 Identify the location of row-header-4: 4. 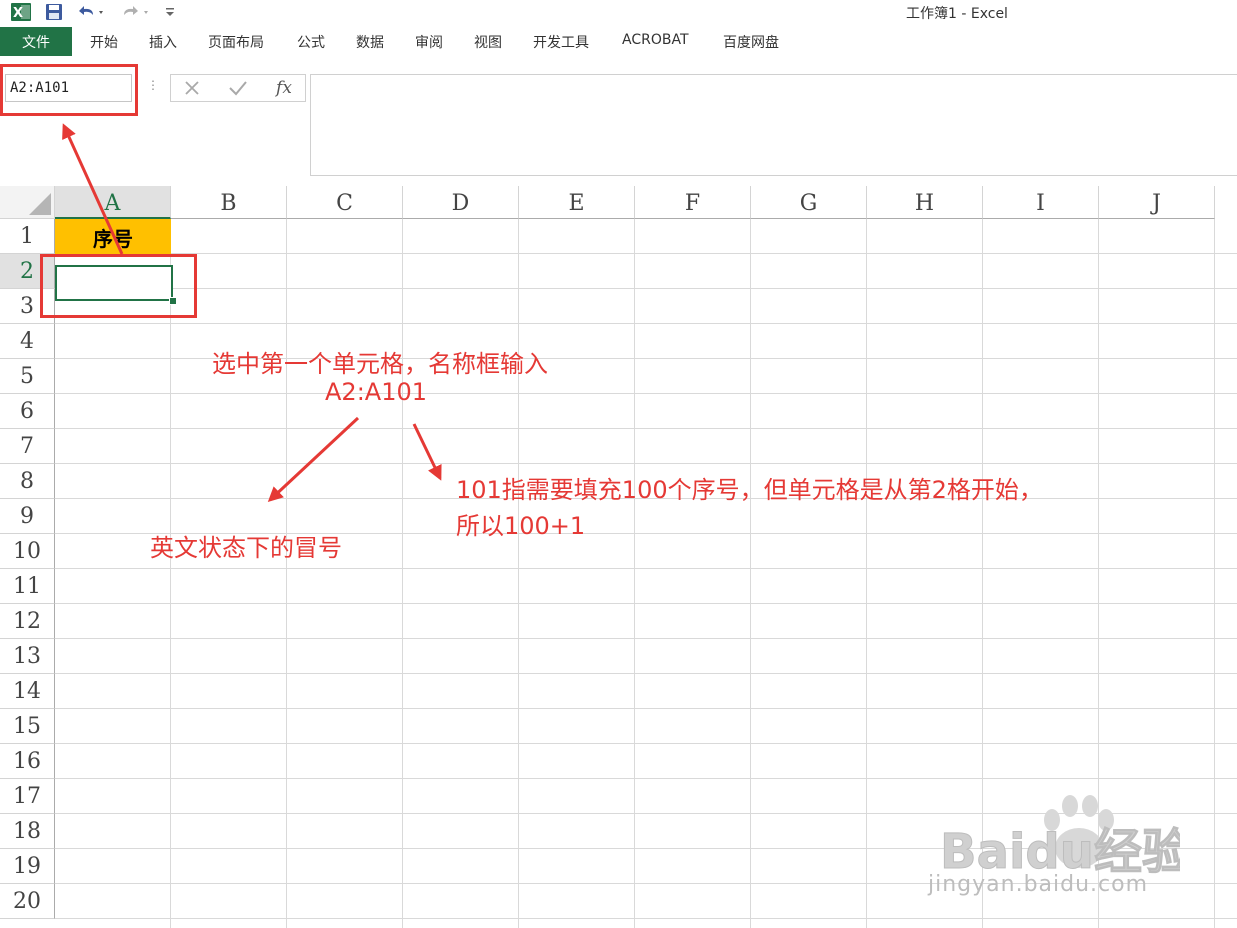
(27, 341).